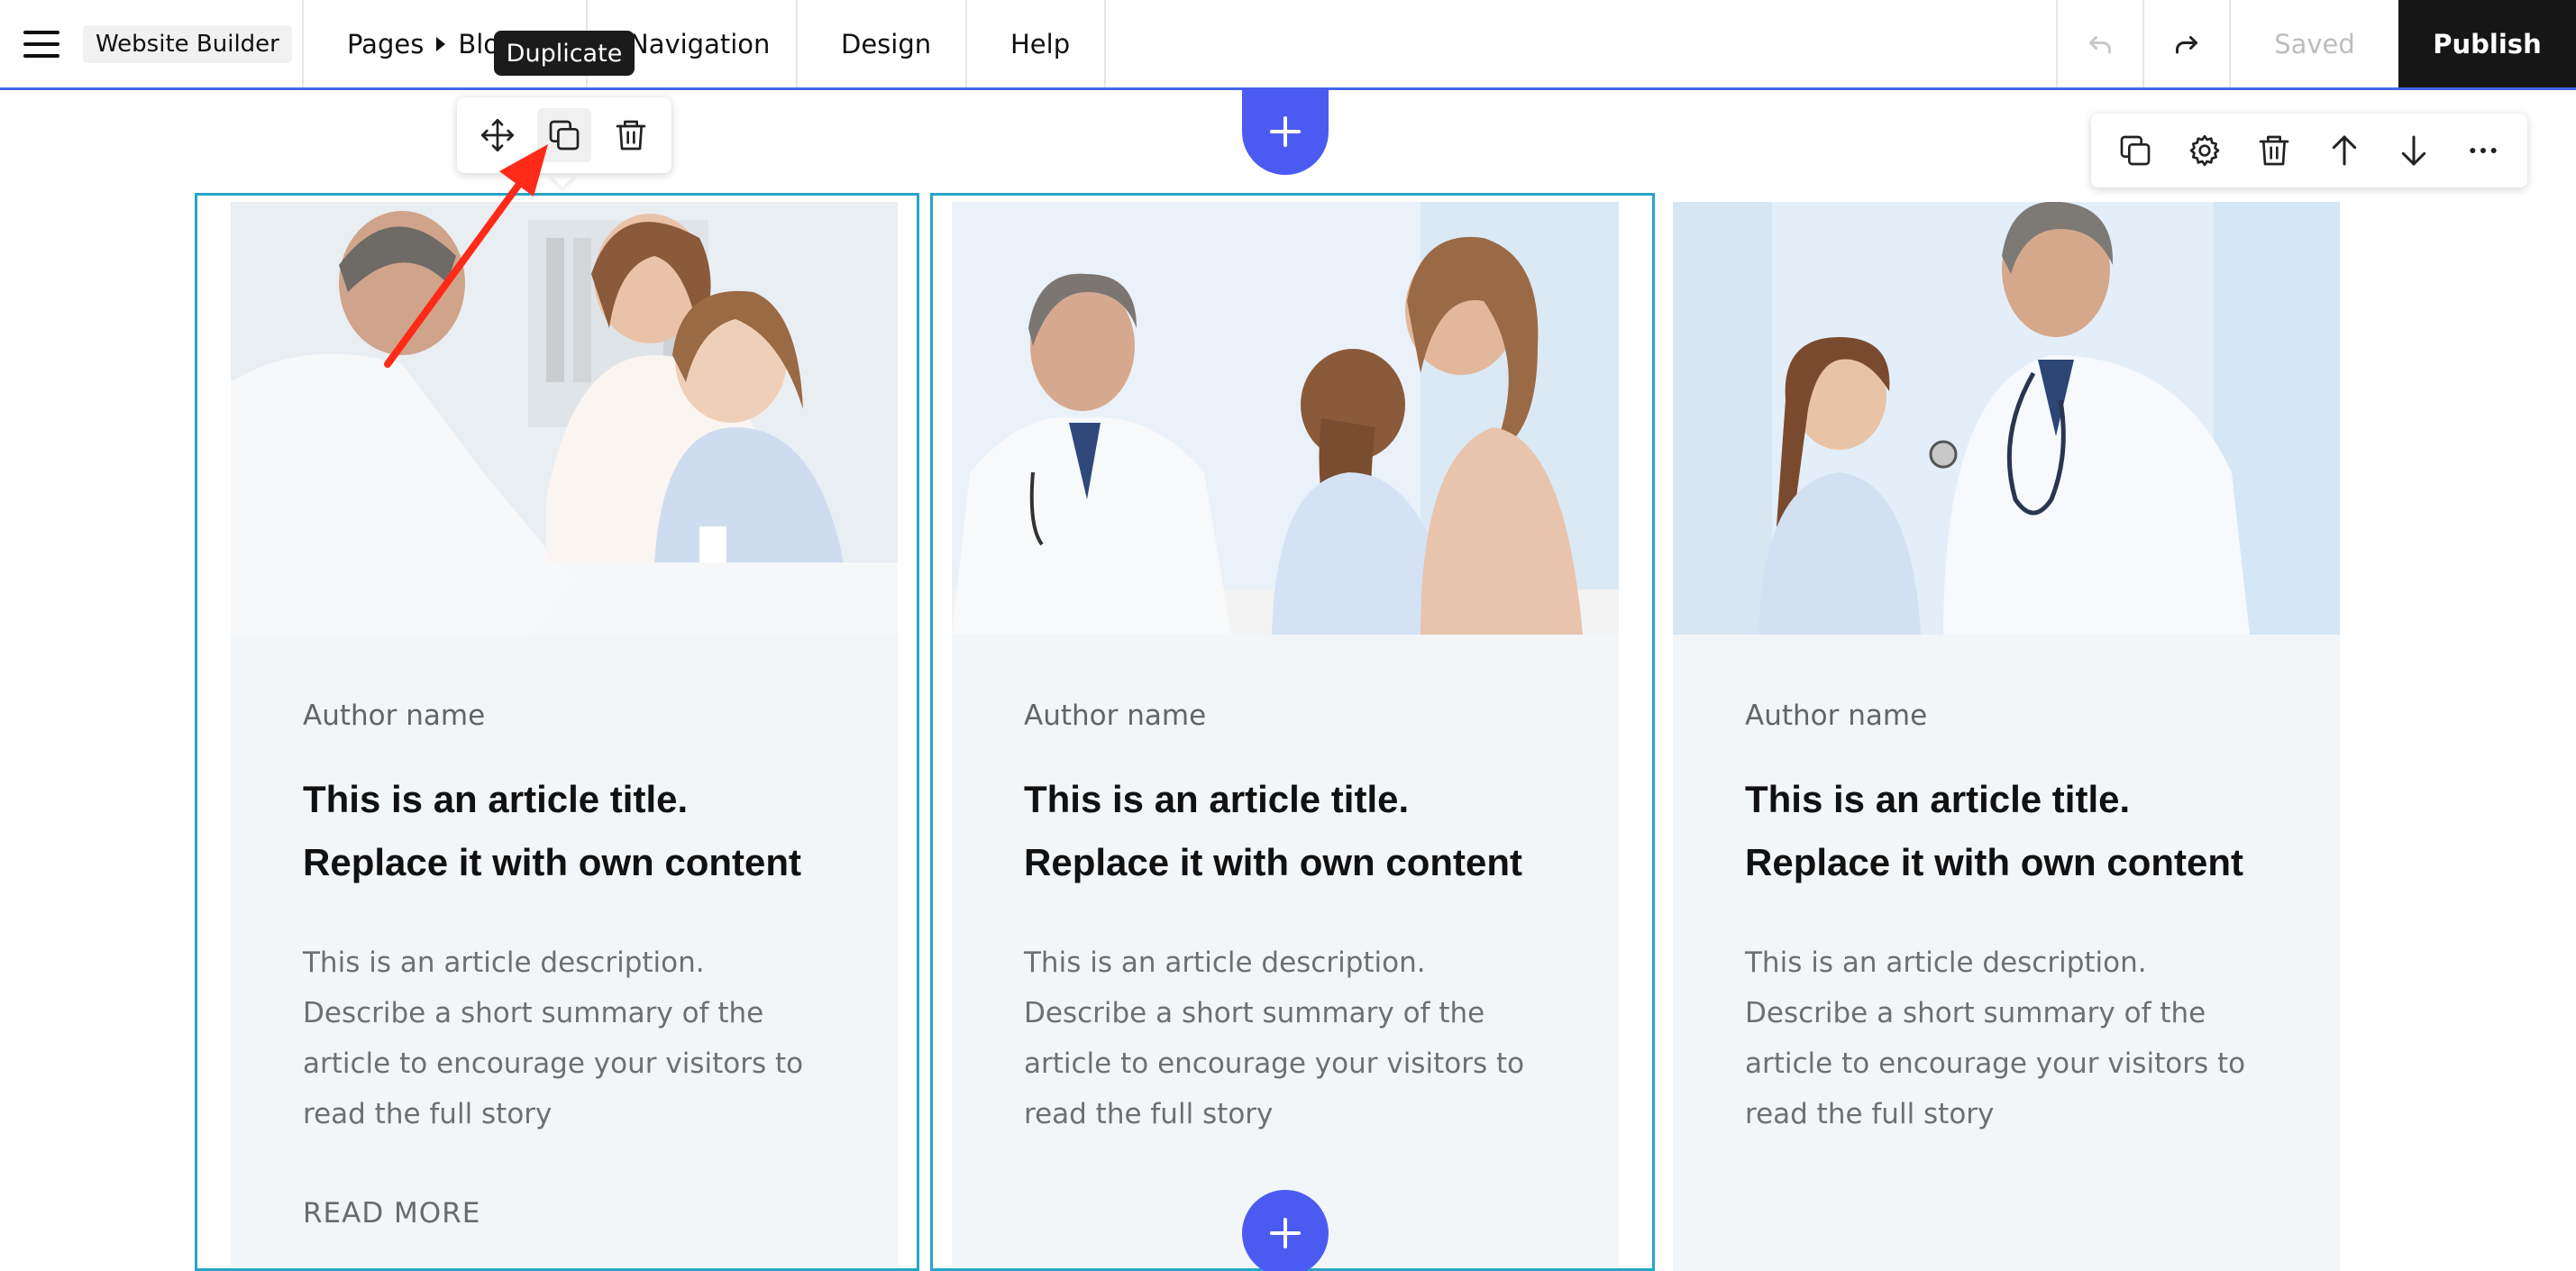  I want to click on duplicate-section-button, so click(2135, 150).